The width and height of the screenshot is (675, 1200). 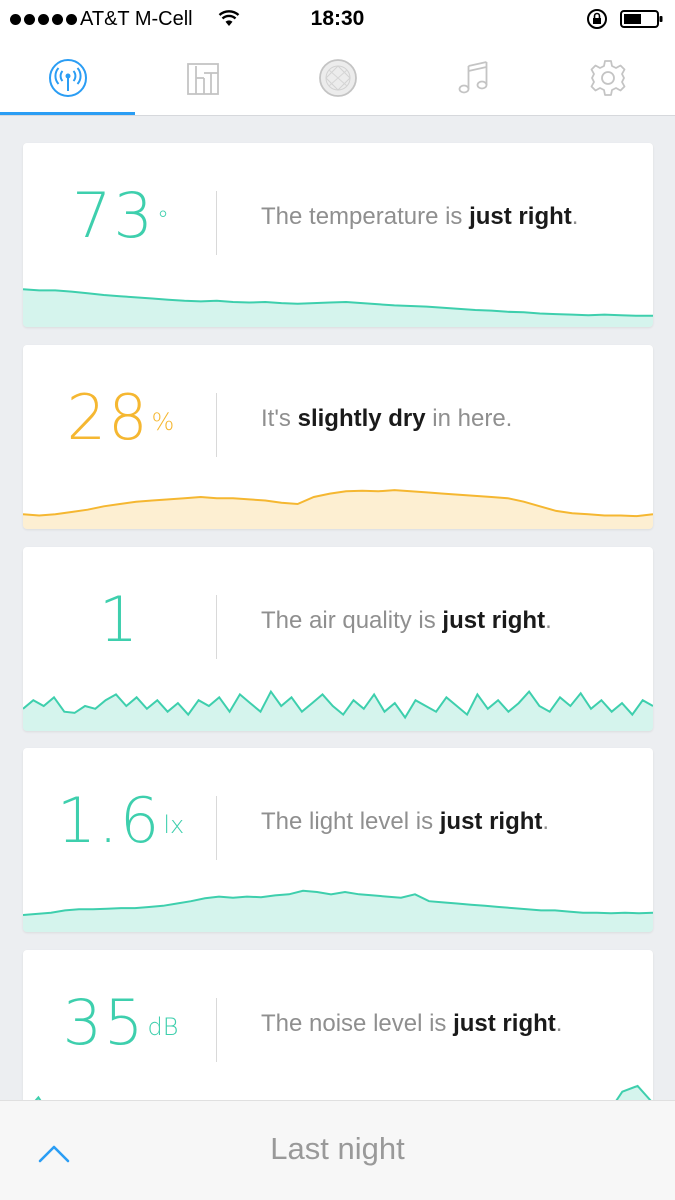 I want to click on tab-sensors, so click(x=67, y=78).